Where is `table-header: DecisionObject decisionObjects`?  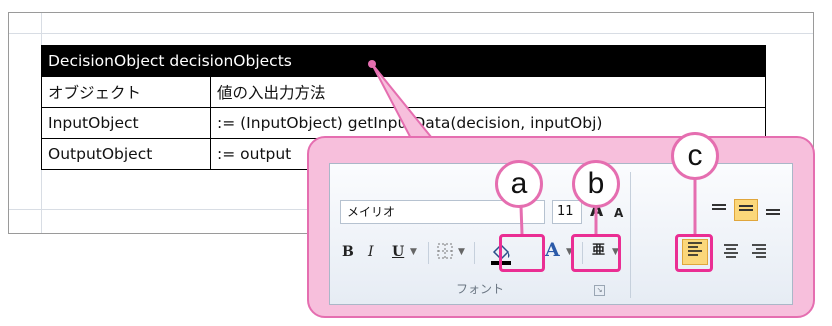
table-header: DecisionObject decisionObjects is located at coordinates (403, 61).